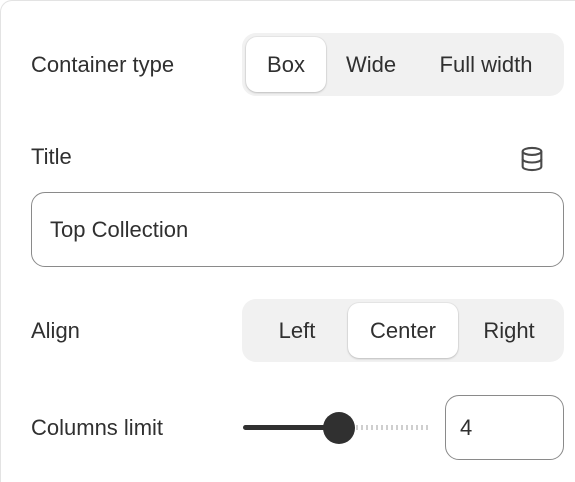 This screenshot has width=575, height=482. I want to click on container-type-label: Container type, so click(103, 64).